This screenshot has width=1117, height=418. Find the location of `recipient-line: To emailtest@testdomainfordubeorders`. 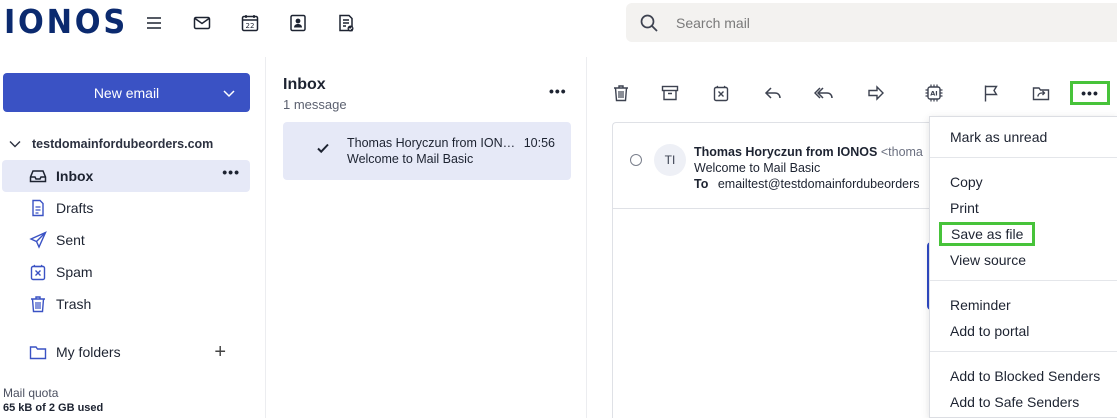

recipient-line: To emailtest@testdomainfordubeorders is located at coordinates (807, 184).